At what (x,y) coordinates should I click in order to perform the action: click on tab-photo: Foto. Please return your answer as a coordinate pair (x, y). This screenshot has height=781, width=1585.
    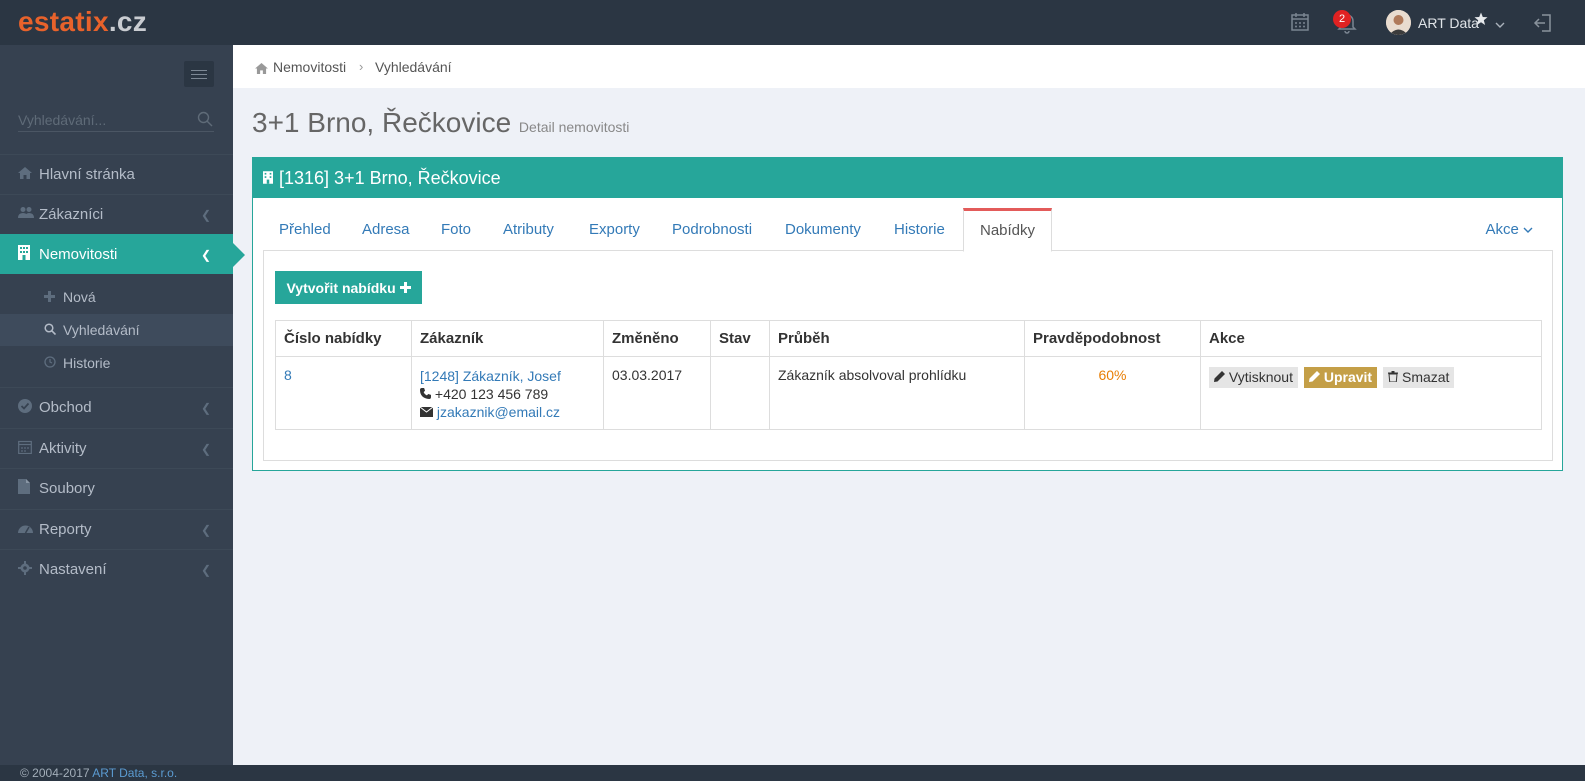
    Looking at the image, I should click on (456, 229).